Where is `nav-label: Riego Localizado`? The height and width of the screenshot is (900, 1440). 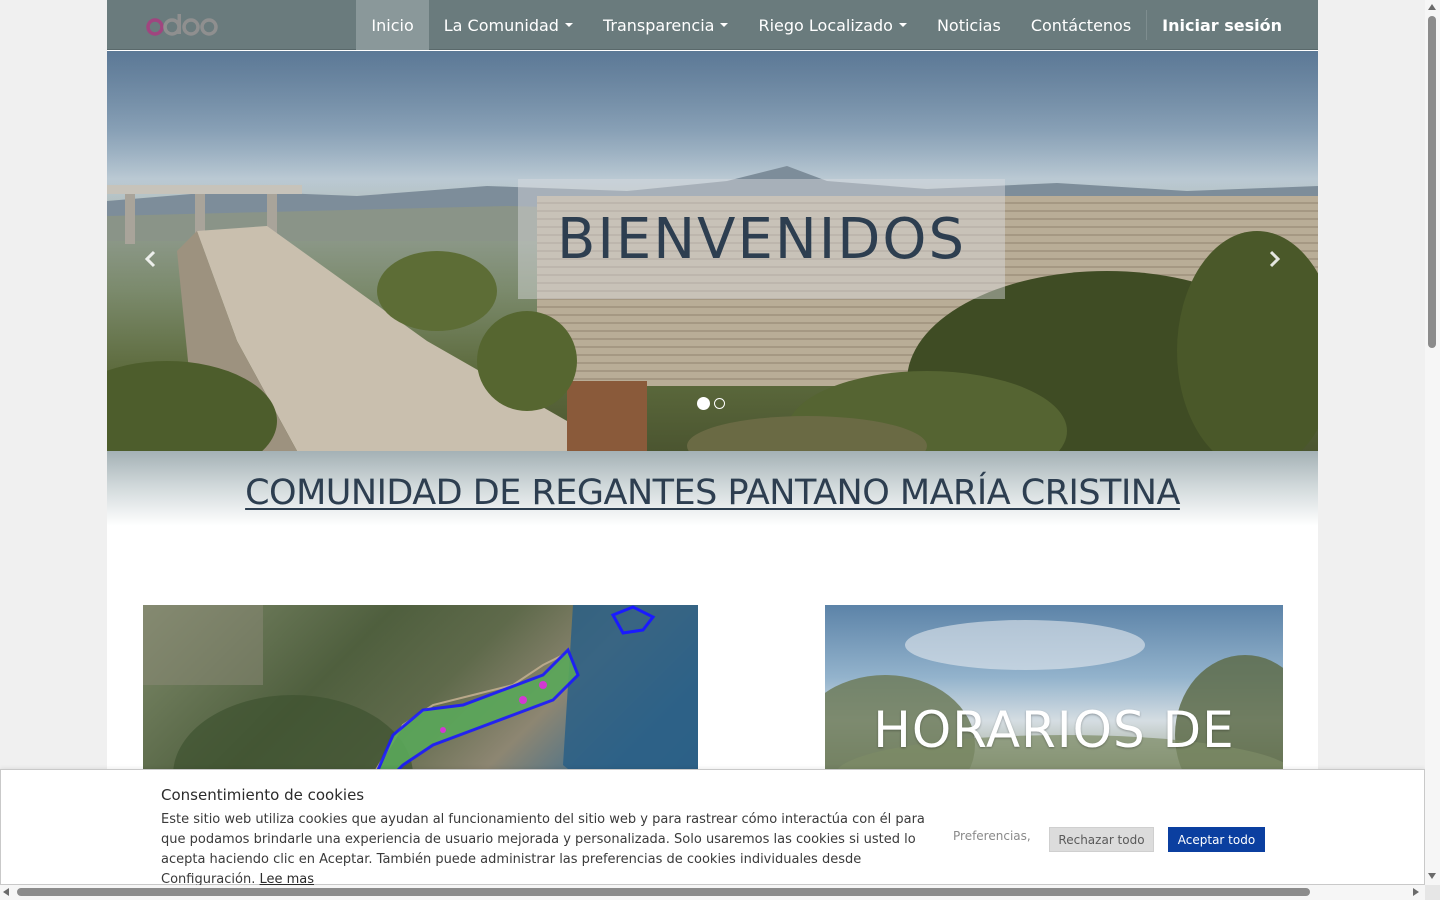 nav-label: Riego Localizado is located at coordinates (825, 25).